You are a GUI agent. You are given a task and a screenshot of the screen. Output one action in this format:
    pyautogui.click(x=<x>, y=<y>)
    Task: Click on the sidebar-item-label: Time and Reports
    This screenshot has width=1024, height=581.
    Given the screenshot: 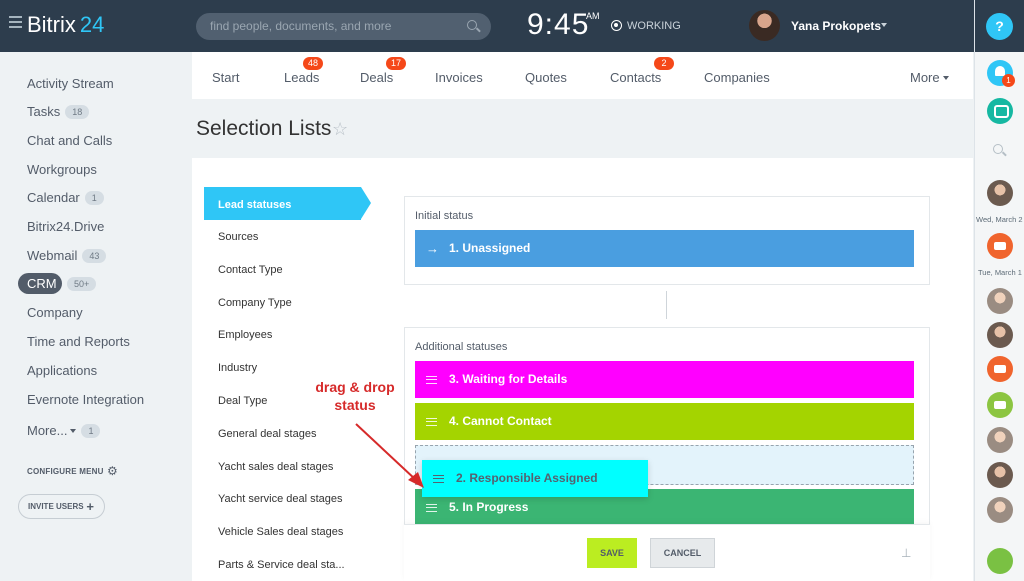 What is the action you would take?
    pyautogui.click(x=78, y=341)
    